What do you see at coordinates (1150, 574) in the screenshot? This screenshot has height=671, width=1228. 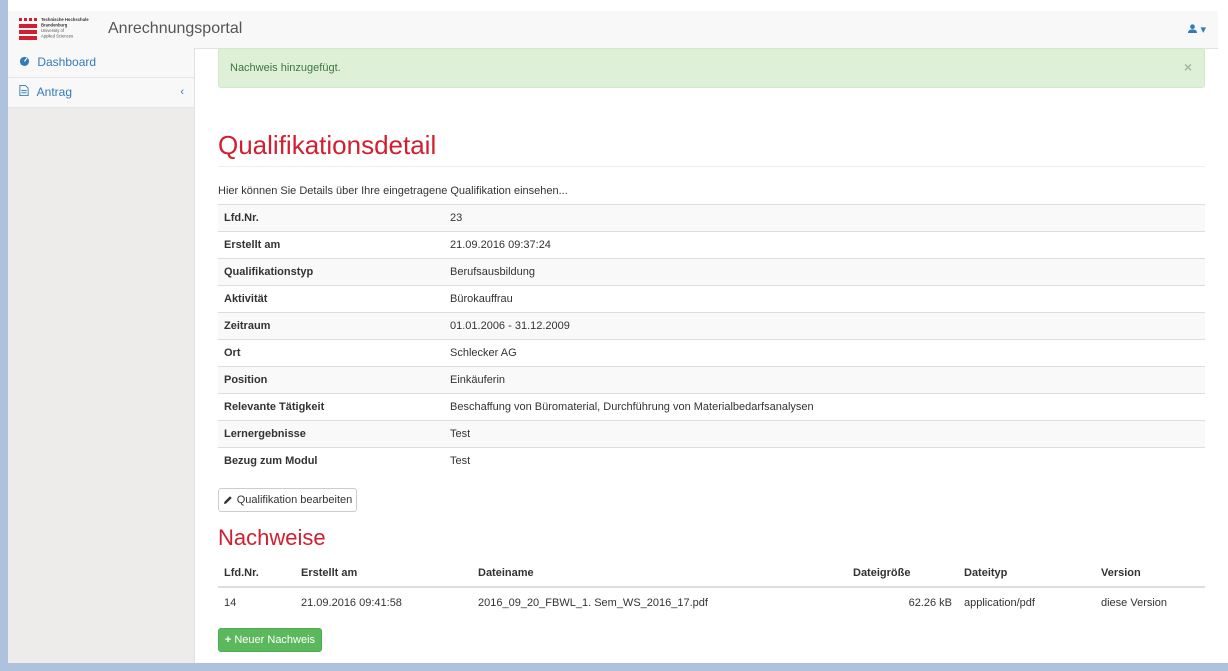 I see `column-header: Version` at bounding box center [1150, 574].